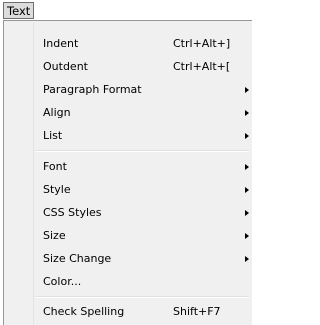 Image resolution: width=320 pixels, height=325 pixels. What do you see at coordinates (202, 66) in the screenshot?
I see `menu-item-shortcut: Ctrl+Alt+[` at bounding box center [202, 66].